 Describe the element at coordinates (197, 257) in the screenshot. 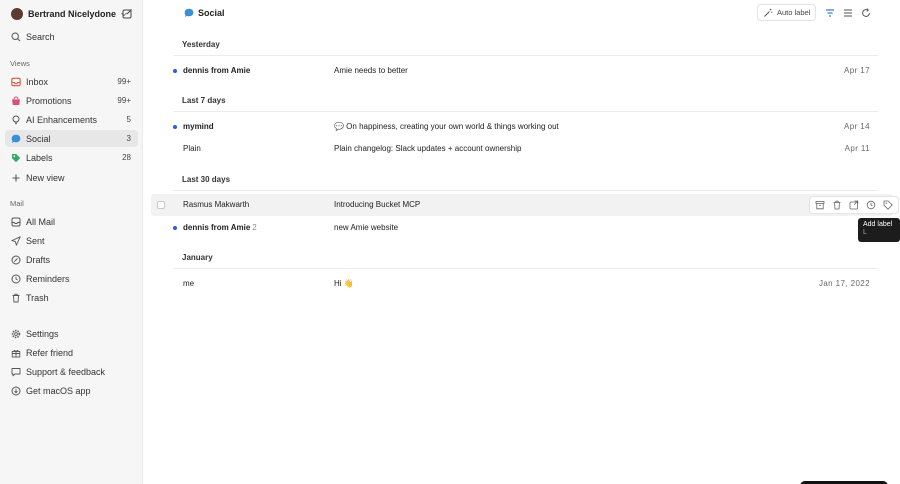

I see `group-header: January` at that location.